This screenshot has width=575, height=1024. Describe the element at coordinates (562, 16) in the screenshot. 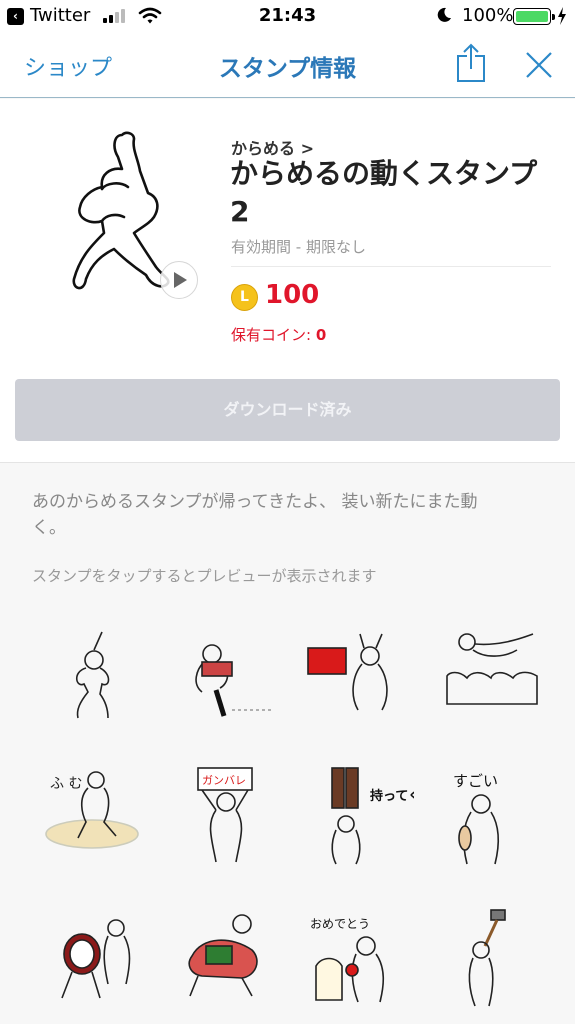

I see `charging-bolt-icon` at that location.